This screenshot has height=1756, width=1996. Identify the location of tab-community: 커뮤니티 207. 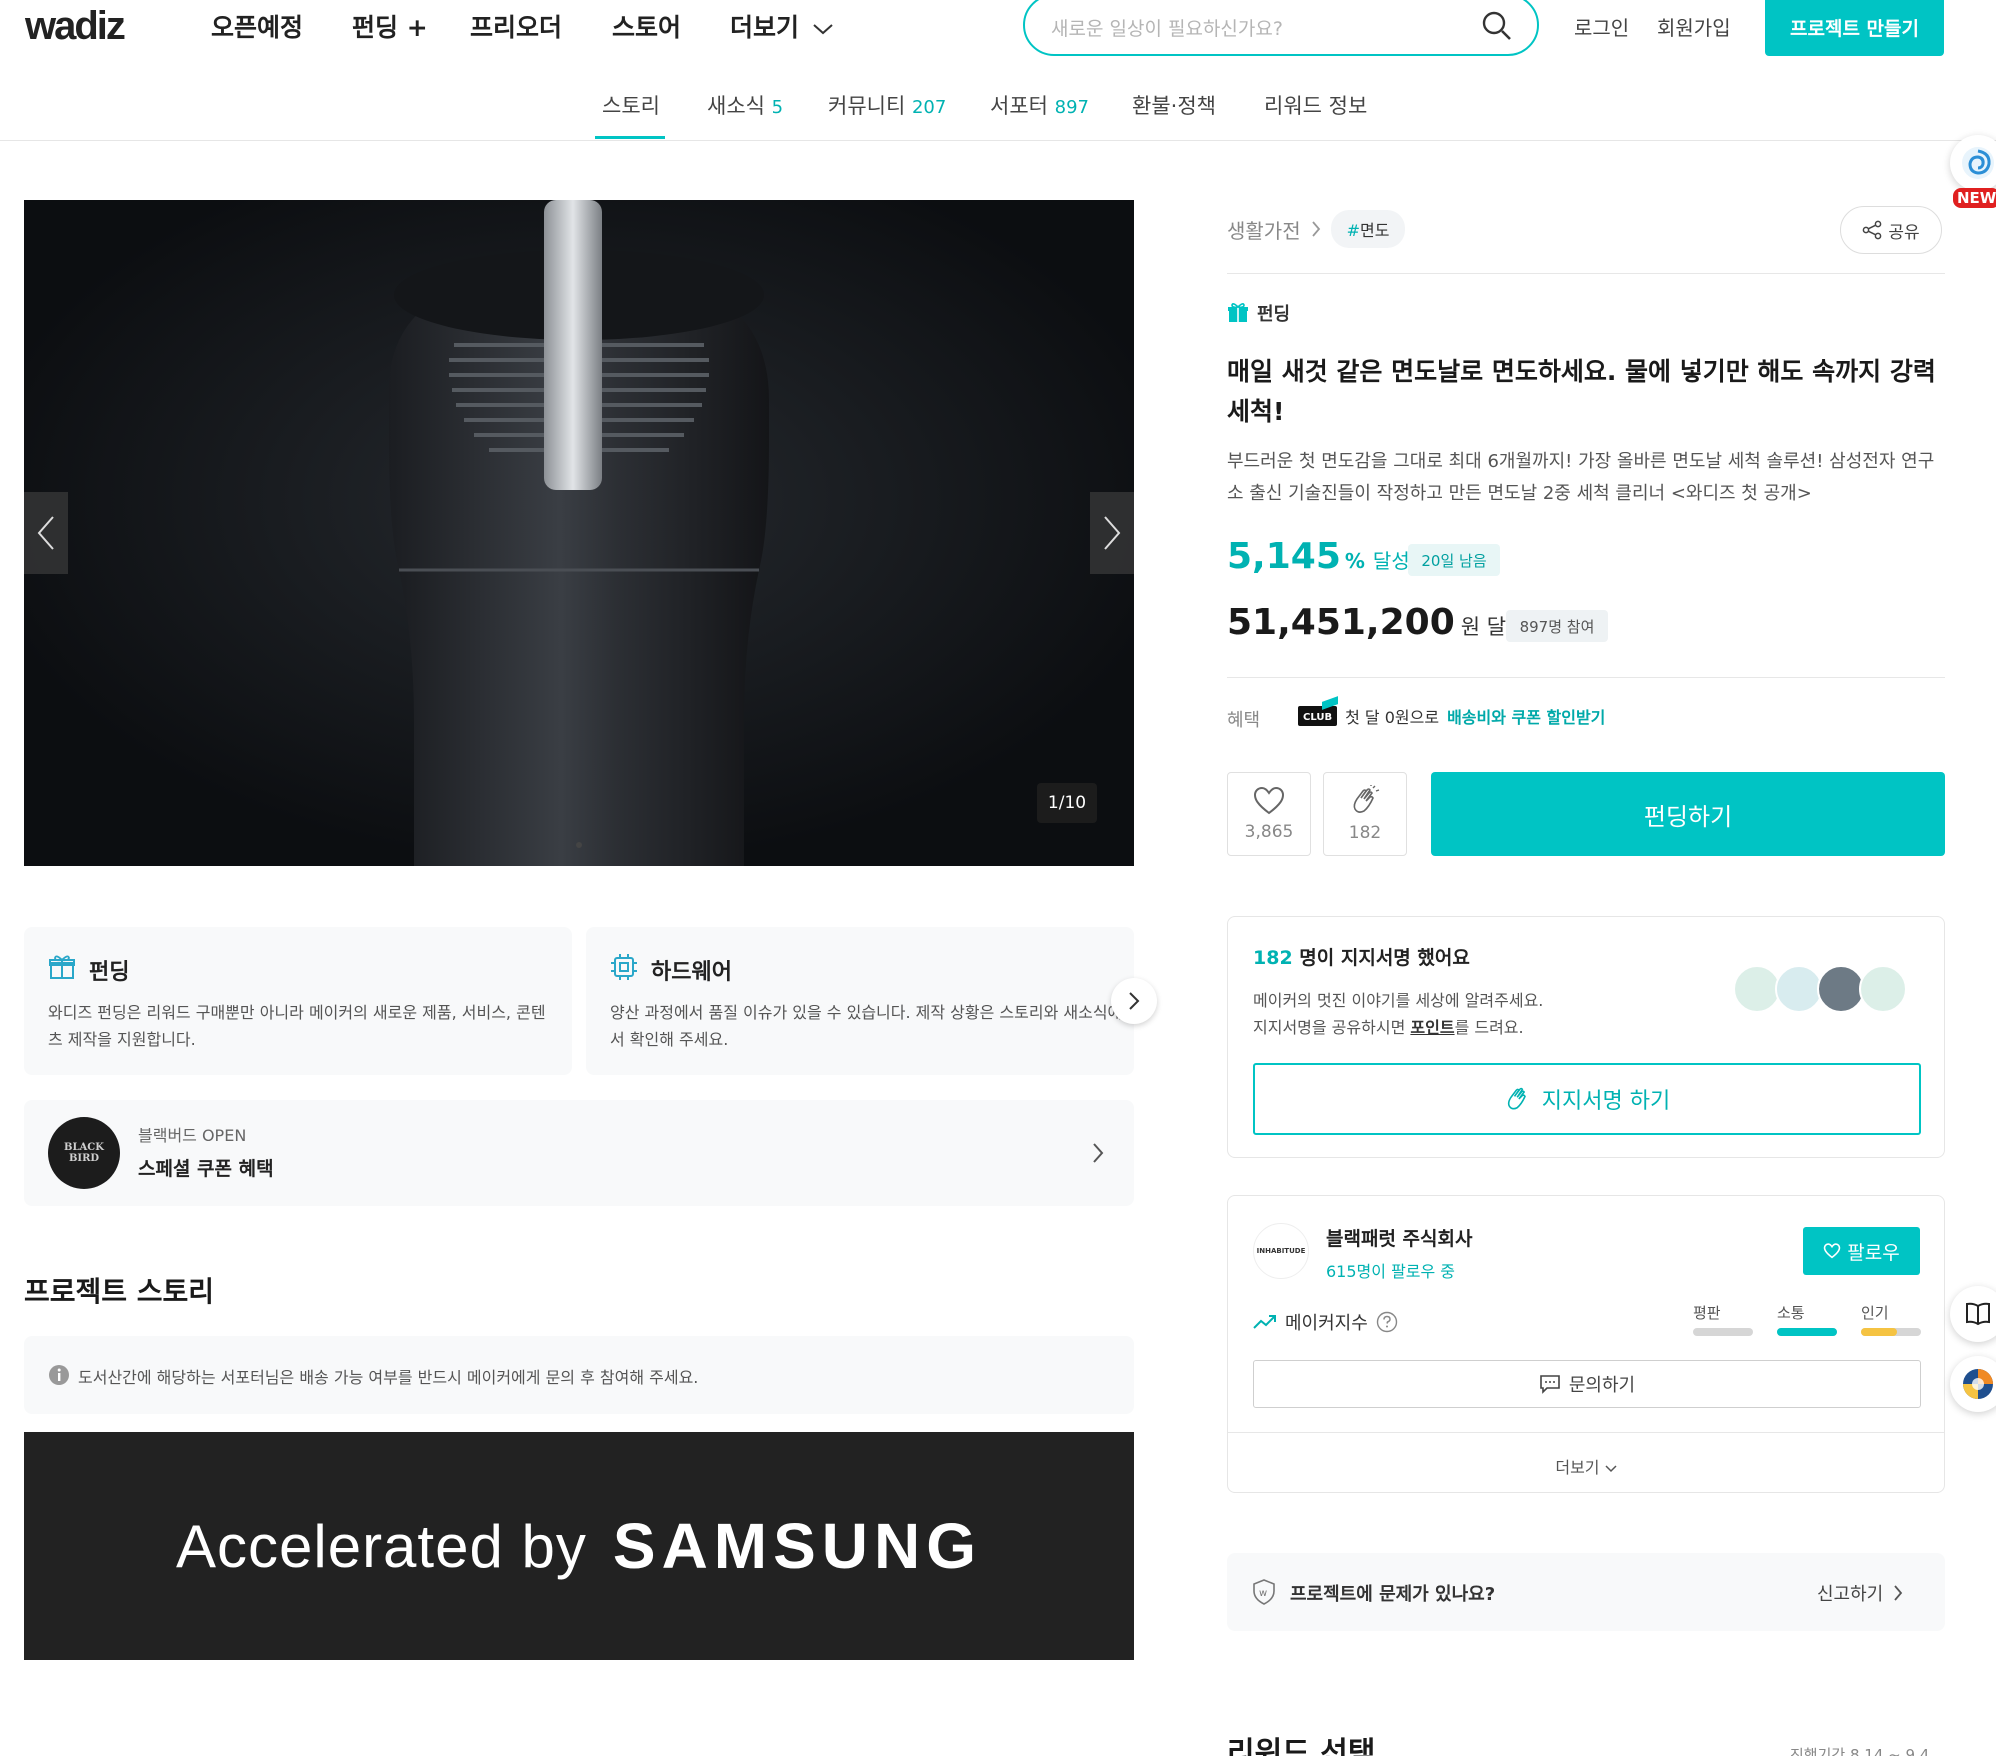
(887, 105).